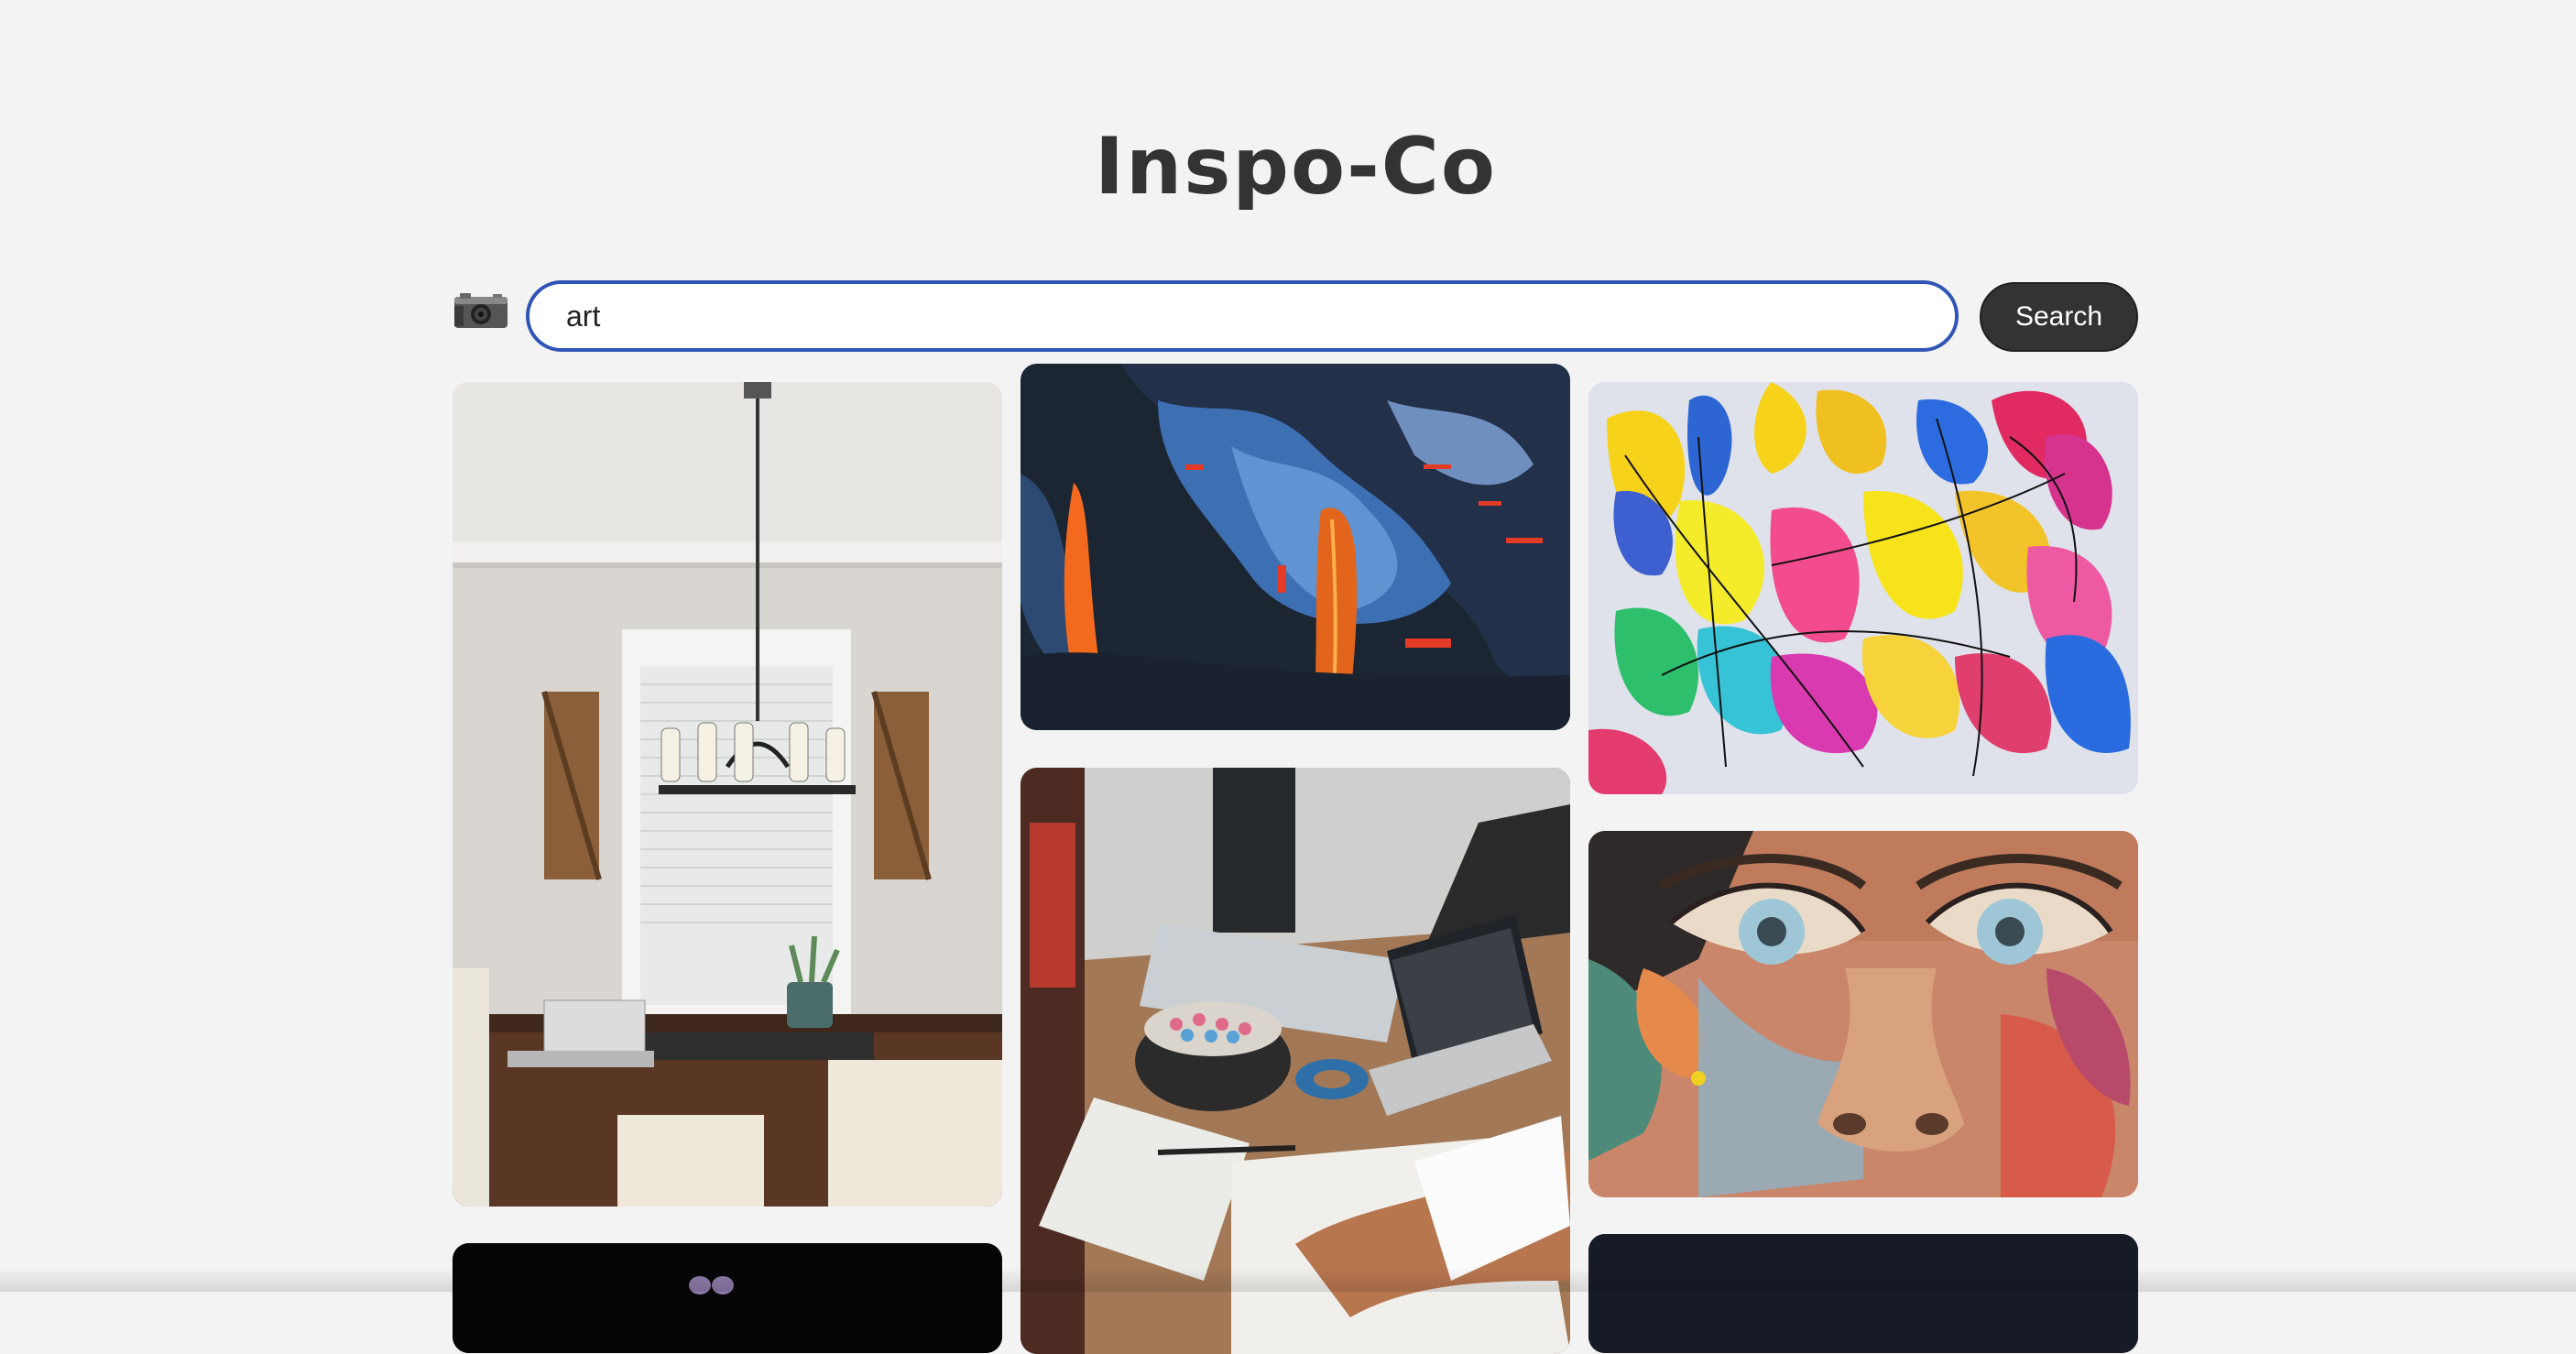 This screenshot has height=1354, width=2576. Describe the element at coordinates (1242, 316) in the screenshot. I see `search-input` at that location.